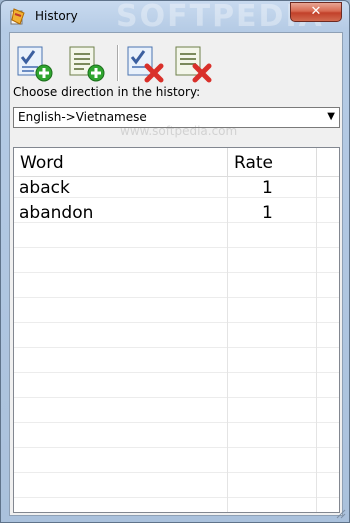  I want to click on check-list-add-icon, so click(35, 64).